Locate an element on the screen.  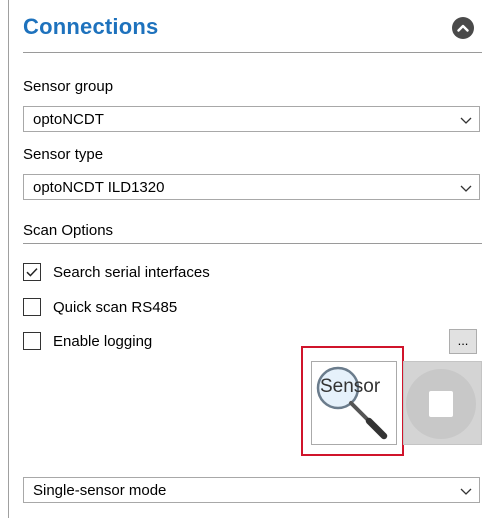
quick-scan-label: Quick scan RS485 is located at coordinates (115, 307).